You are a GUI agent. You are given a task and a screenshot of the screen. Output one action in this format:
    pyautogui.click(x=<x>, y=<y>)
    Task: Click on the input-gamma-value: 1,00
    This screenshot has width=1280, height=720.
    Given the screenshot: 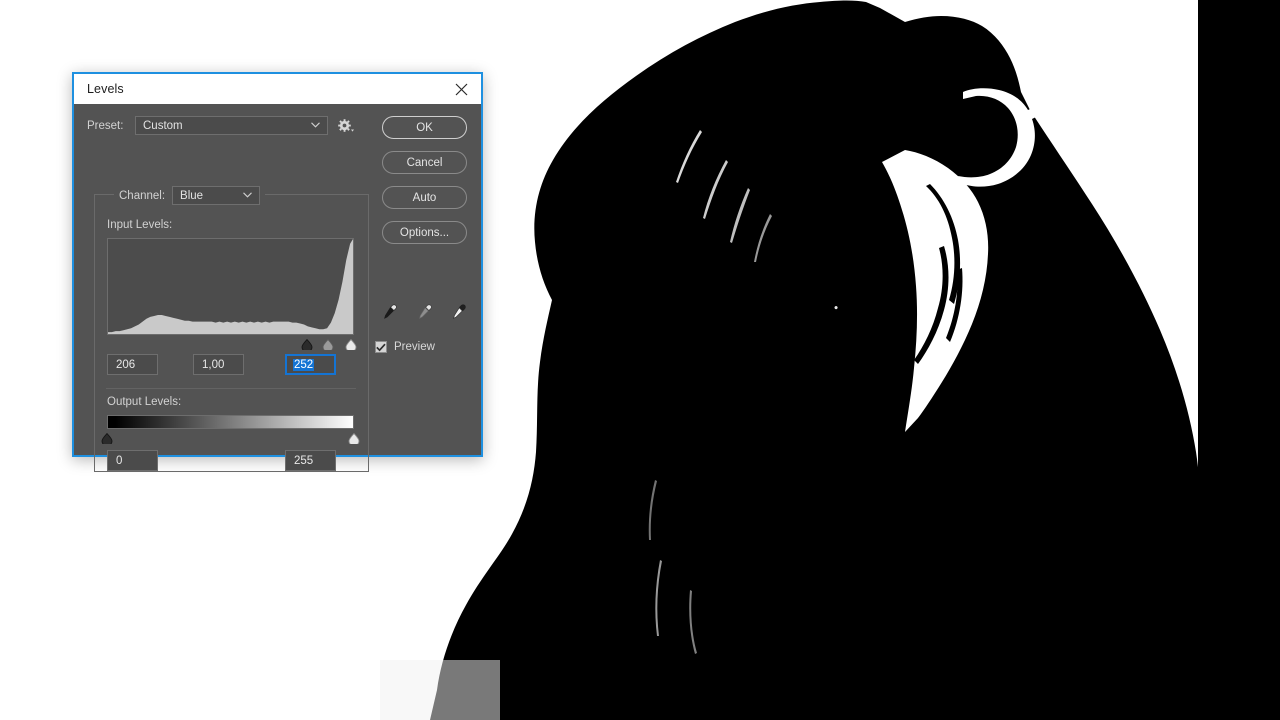 What is the action you would take?
    pyautogui.click(x=213, y=364)
    